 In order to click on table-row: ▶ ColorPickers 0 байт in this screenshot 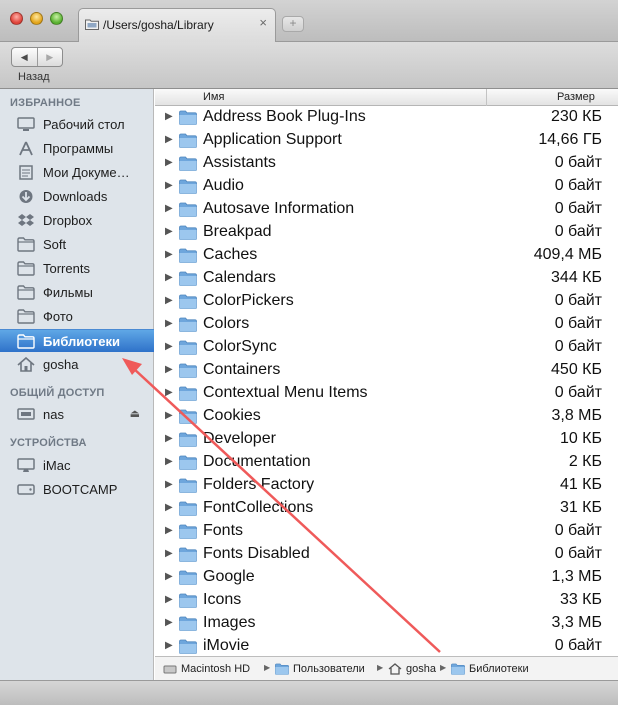, I will do `click(386, 301)`.